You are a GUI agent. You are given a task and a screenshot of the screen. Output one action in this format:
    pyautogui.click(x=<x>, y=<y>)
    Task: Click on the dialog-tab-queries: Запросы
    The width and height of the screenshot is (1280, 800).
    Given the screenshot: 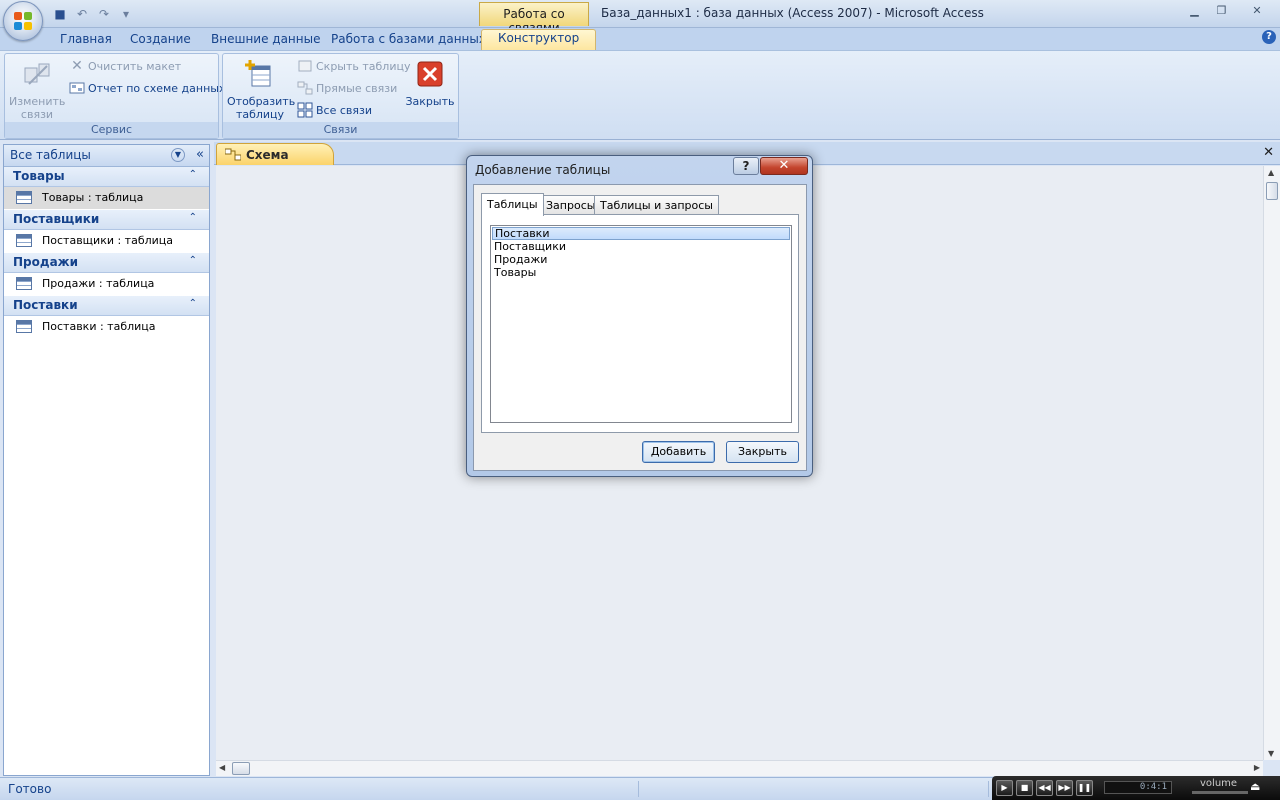 What is the action you would take?
    pyautogui.click(x=571, y=205)
    